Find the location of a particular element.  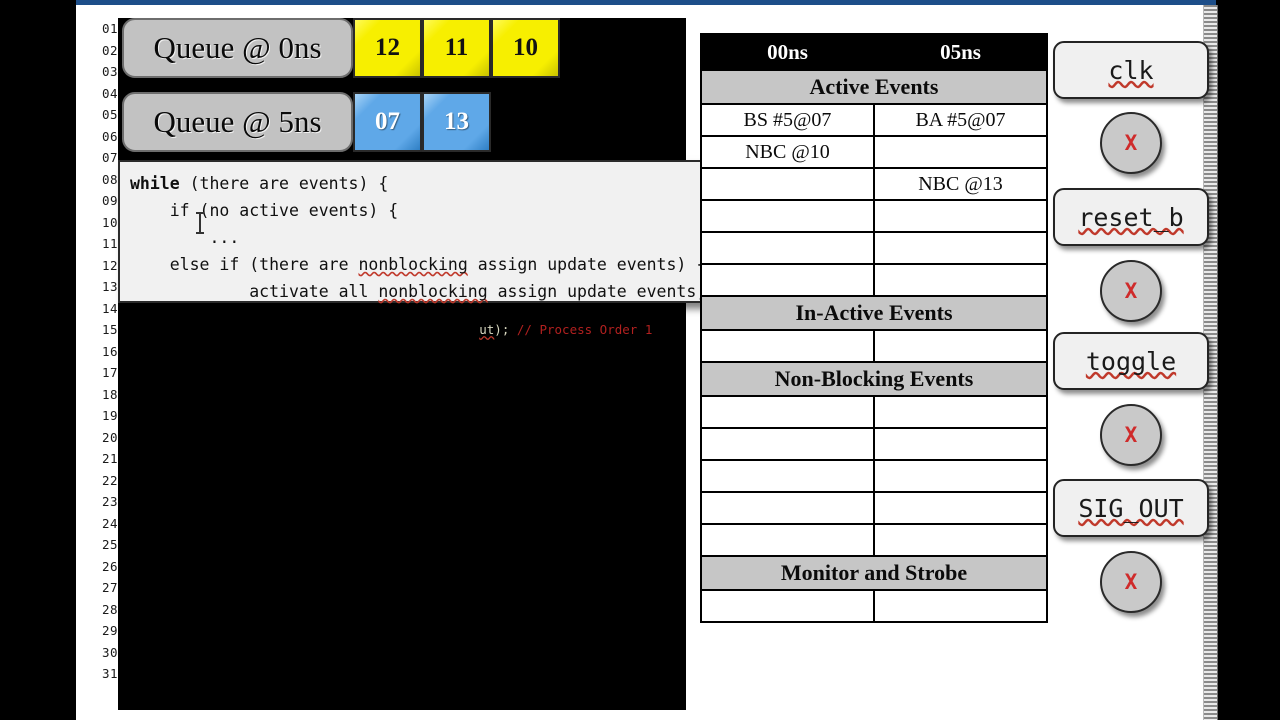

signal-pill-clk: clk is located at coordinates (1131, 70).